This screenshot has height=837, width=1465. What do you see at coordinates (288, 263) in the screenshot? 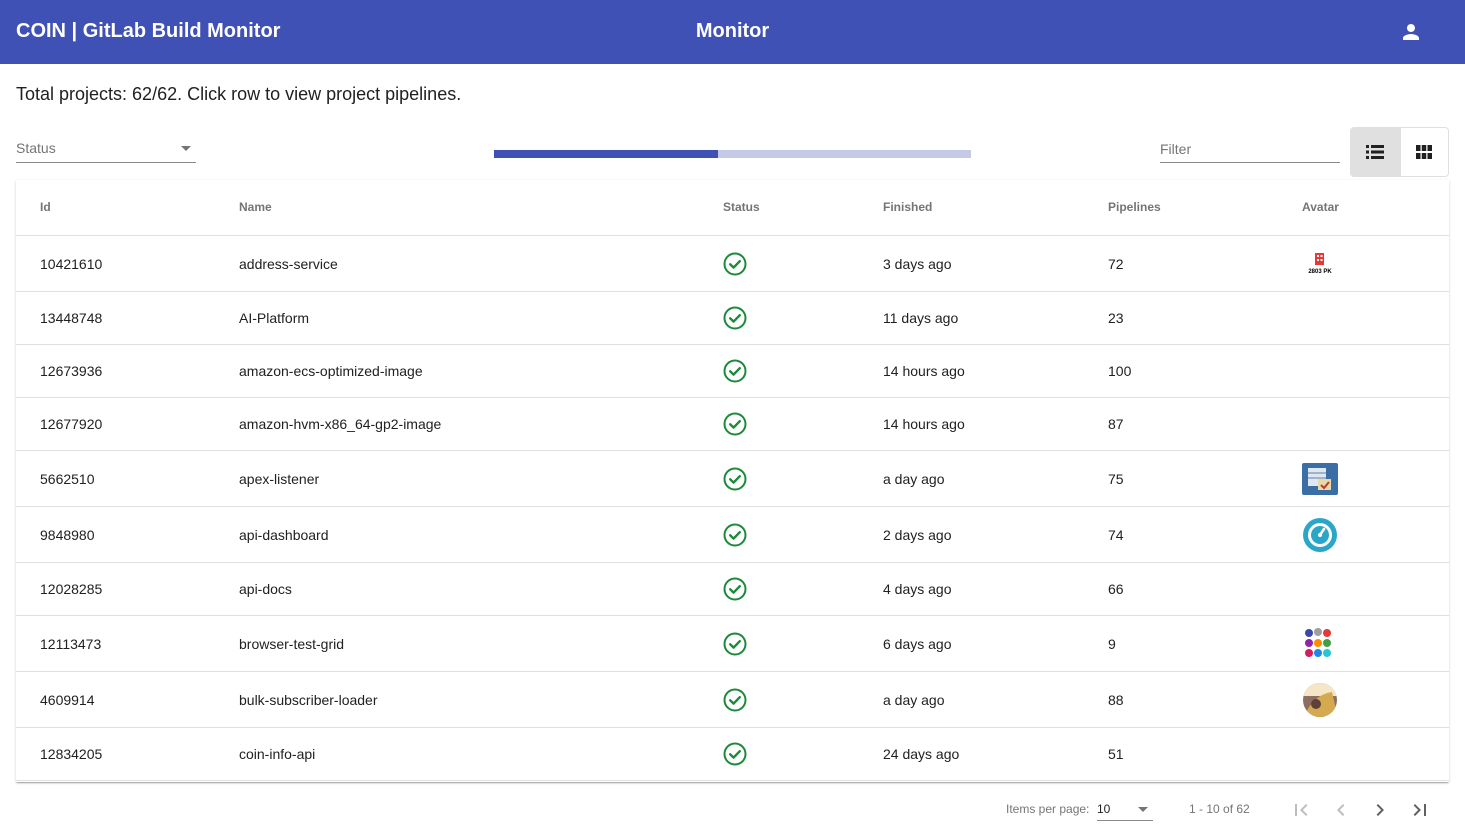
I see `cell-name: address-service` at bounding box center [288, 263].